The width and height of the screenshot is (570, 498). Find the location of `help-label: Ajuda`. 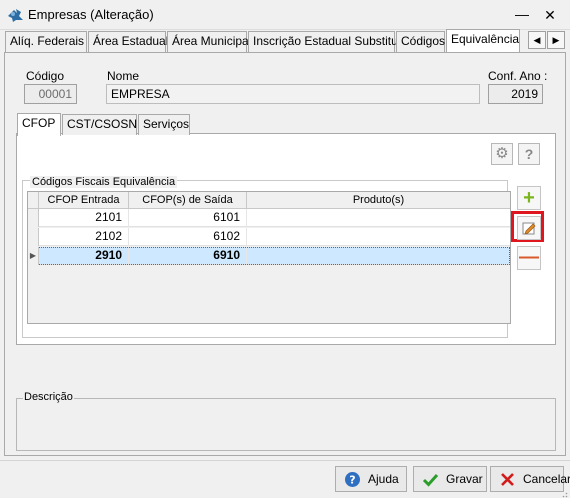

help-label: Ajuda is located at coordinates (383, 479).